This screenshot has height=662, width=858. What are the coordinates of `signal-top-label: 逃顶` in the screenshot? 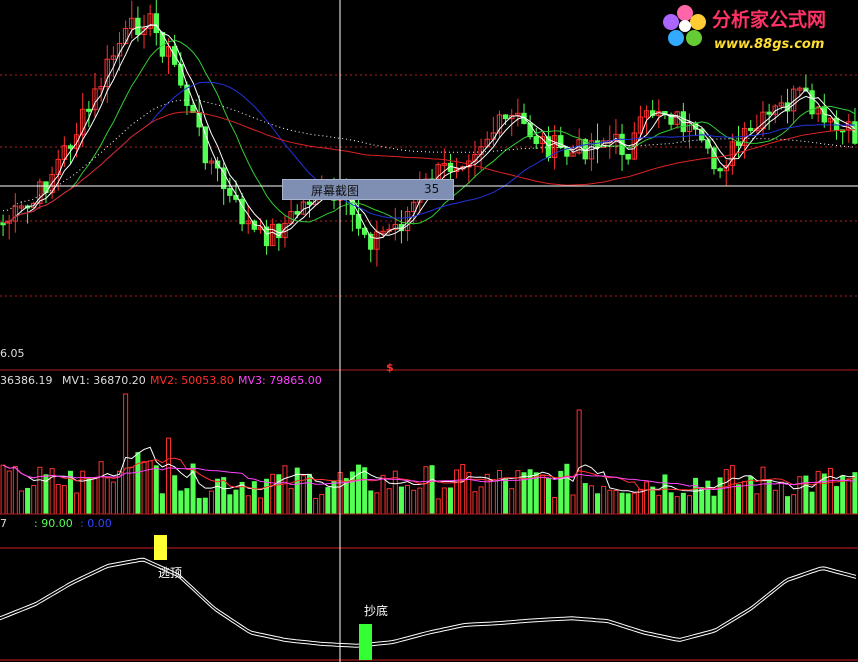 It's located at (170, 573).